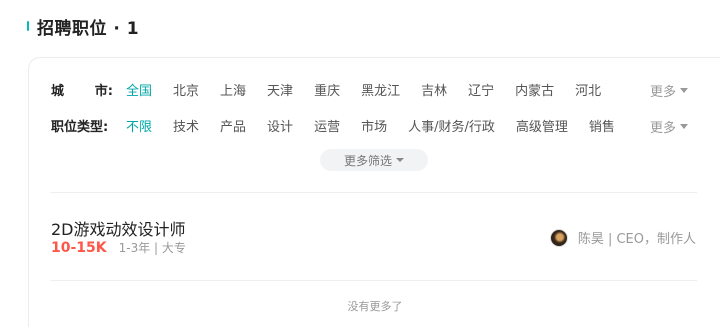 The height and width of the screenshot is (327, 720). Describe the element at coordinates (367, 160) in the screenshot. I see `more-filters-label: 更多筛选` at that location.